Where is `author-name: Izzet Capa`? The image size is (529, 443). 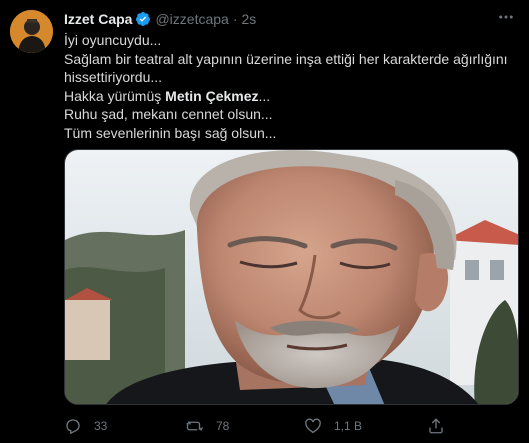 author-name: Izzet Capa is located at coordinates (98, 19).